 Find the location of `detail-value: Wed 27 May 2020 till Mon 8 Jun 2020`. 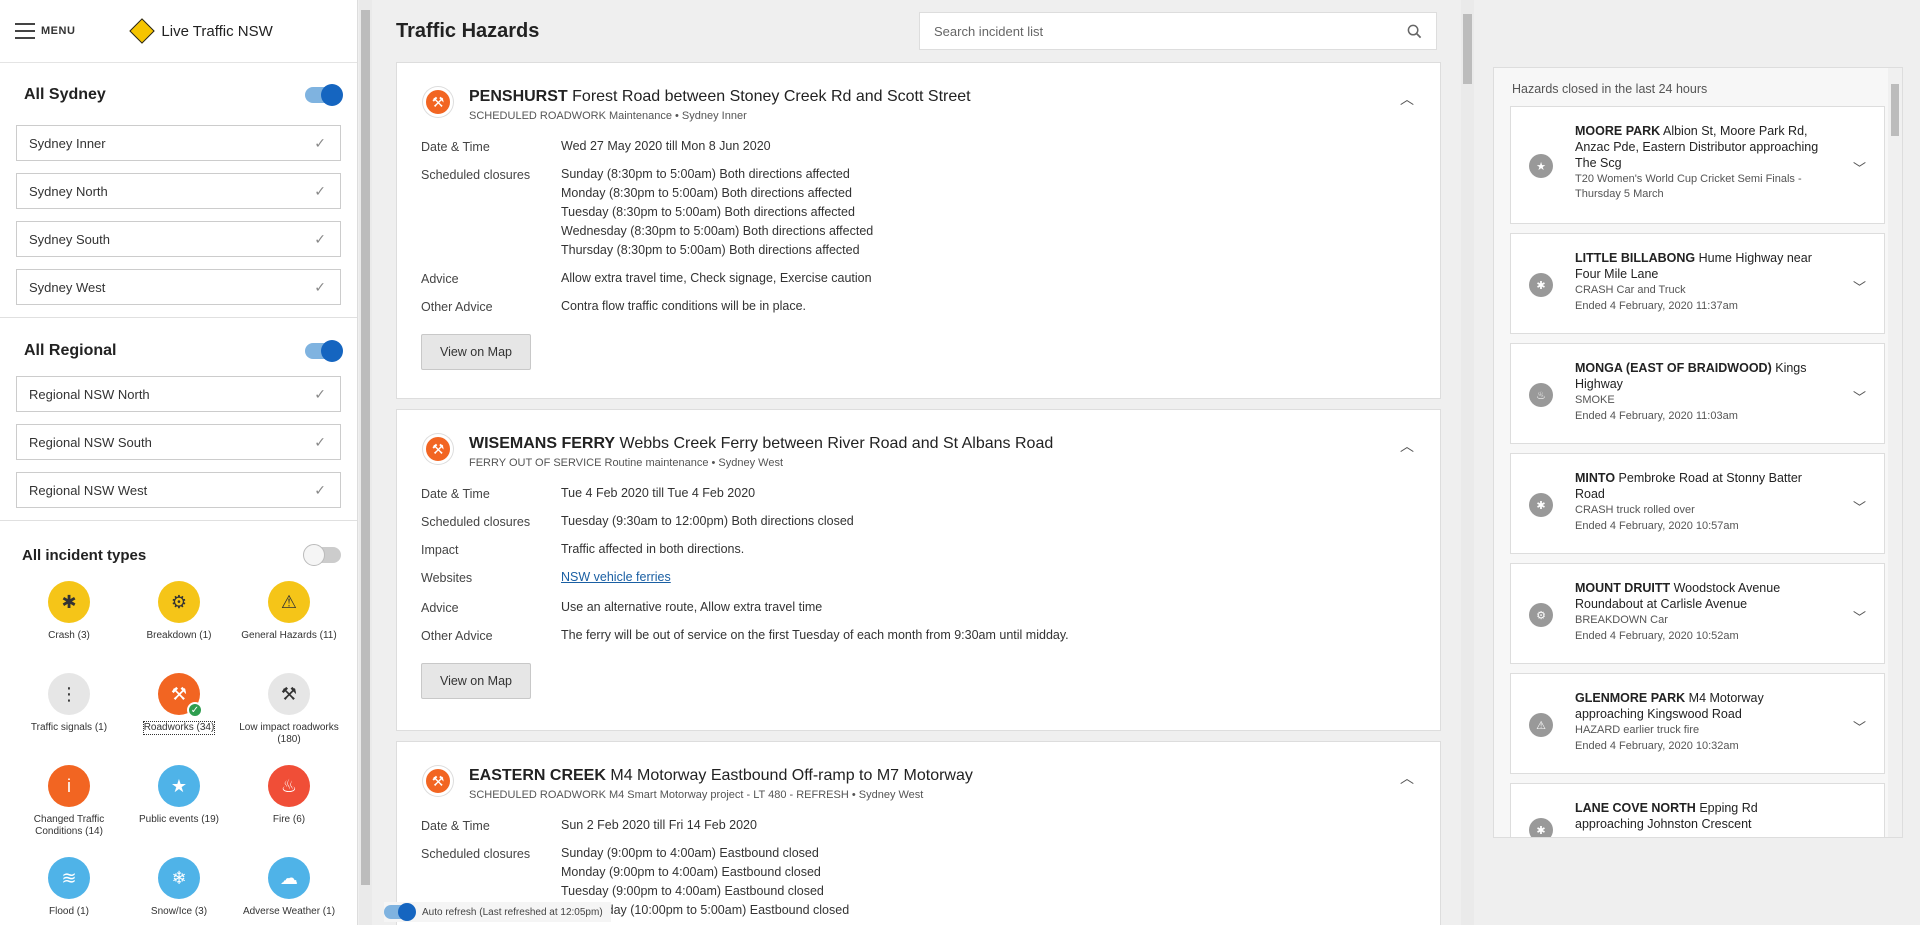

detail-value: Wed 27 May 2020 till Mon 8 Jun 2020 is located at coordinates (666, 146).